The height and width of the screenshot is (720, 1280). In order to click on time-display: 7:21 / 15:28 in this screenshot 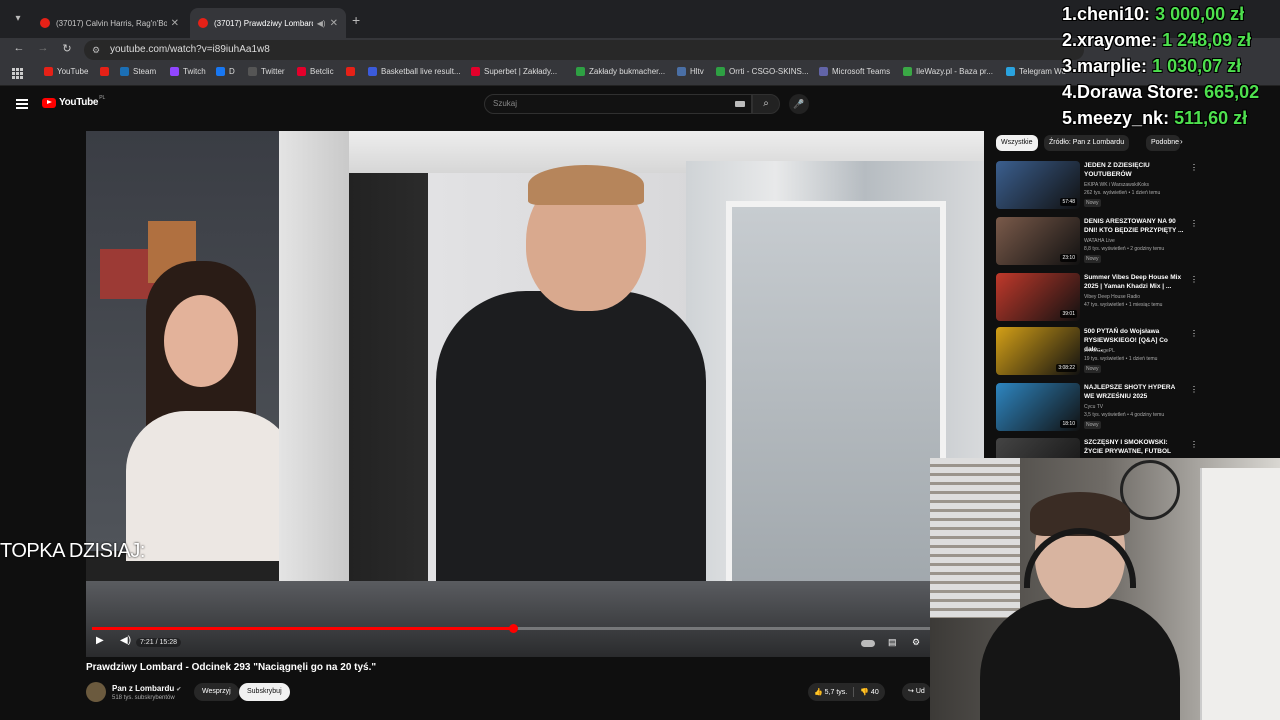, I will do `click(158, 642)`.